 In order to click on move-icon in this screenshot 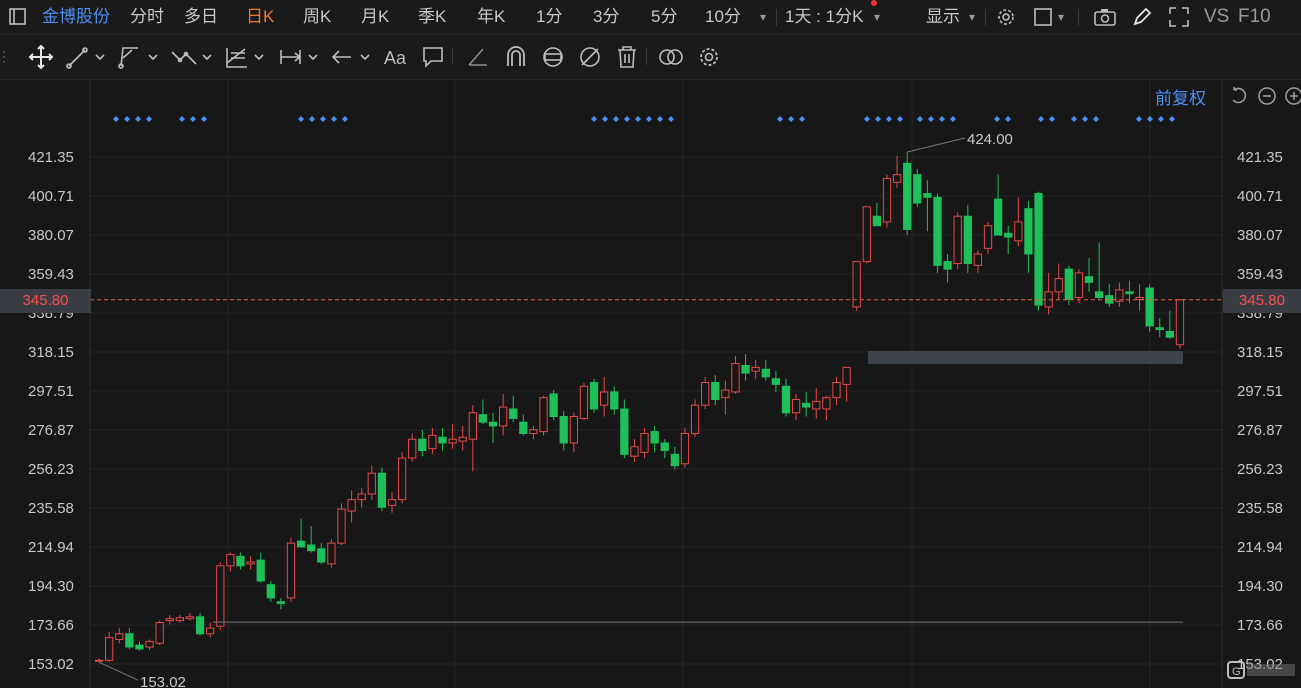, I will do `click(41, 57)`.